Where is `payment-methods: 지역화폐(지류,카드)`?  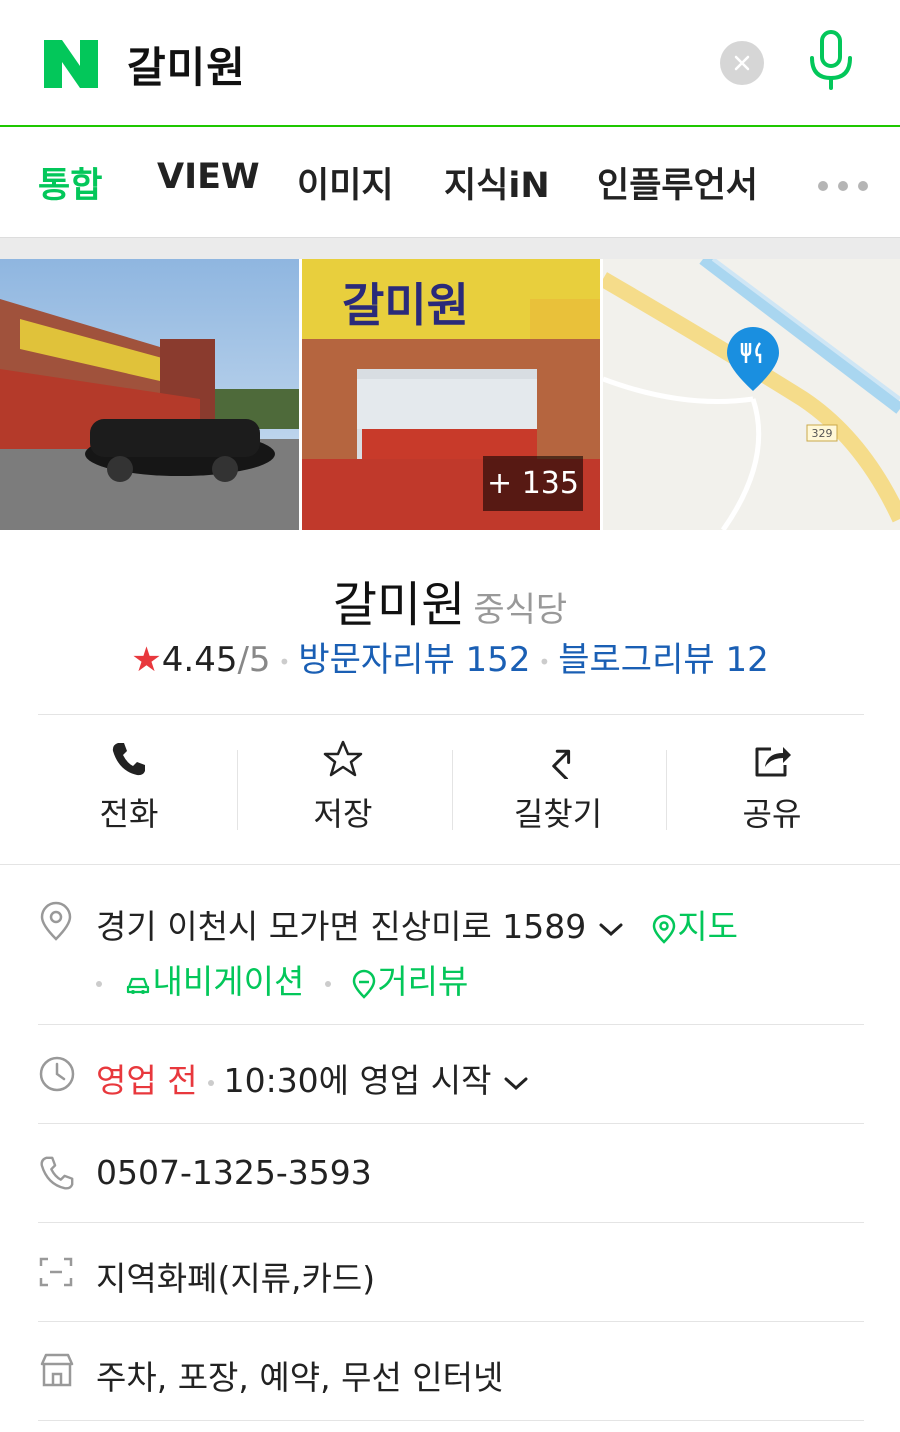 payment-methods: 지역화폐(지류,카드) is located at coordinates (236, 1278).